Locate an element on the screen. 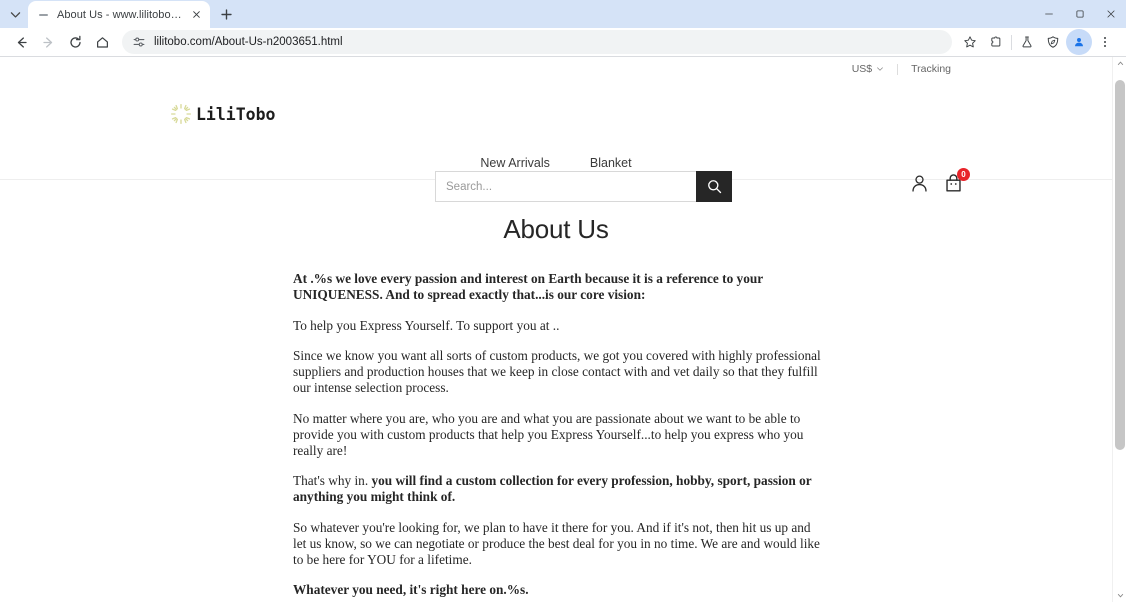  minimize-icon is located at coordinates (1048, 14).